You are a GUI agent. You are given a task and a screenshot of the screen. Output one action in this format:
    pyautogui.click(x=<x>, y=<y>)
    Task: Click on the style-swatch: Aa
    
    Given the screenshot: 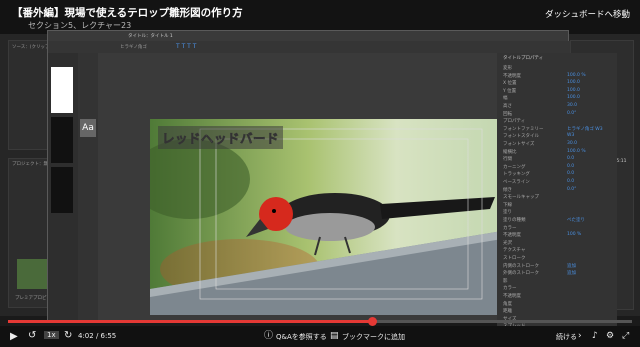 What is the action you would take?
    pyautogui.click(x=88, y=128)
    